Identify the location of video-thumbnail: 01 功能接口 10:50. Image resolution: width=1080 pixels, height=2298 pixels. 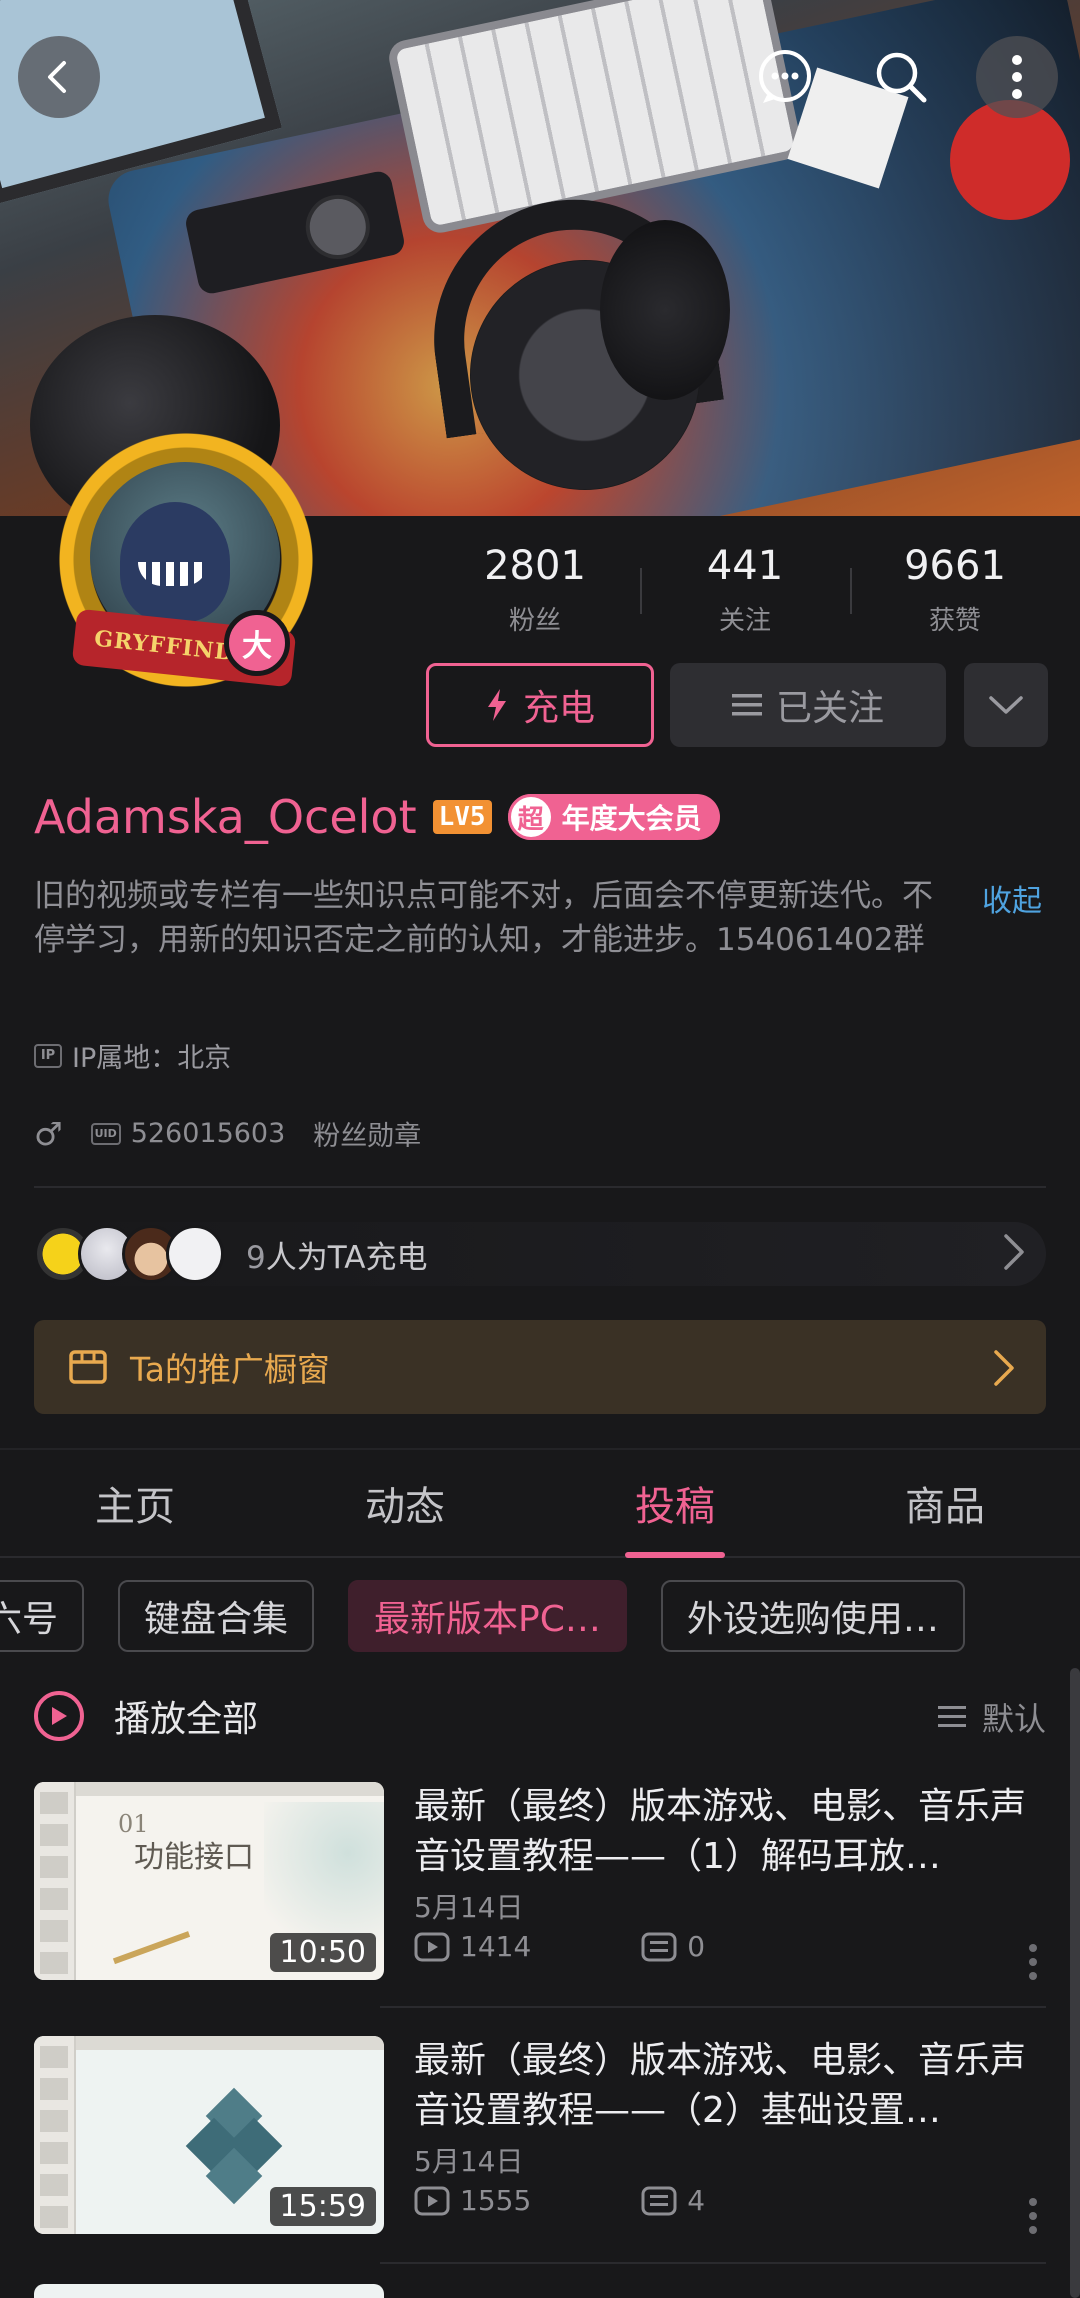
(209, 1881).